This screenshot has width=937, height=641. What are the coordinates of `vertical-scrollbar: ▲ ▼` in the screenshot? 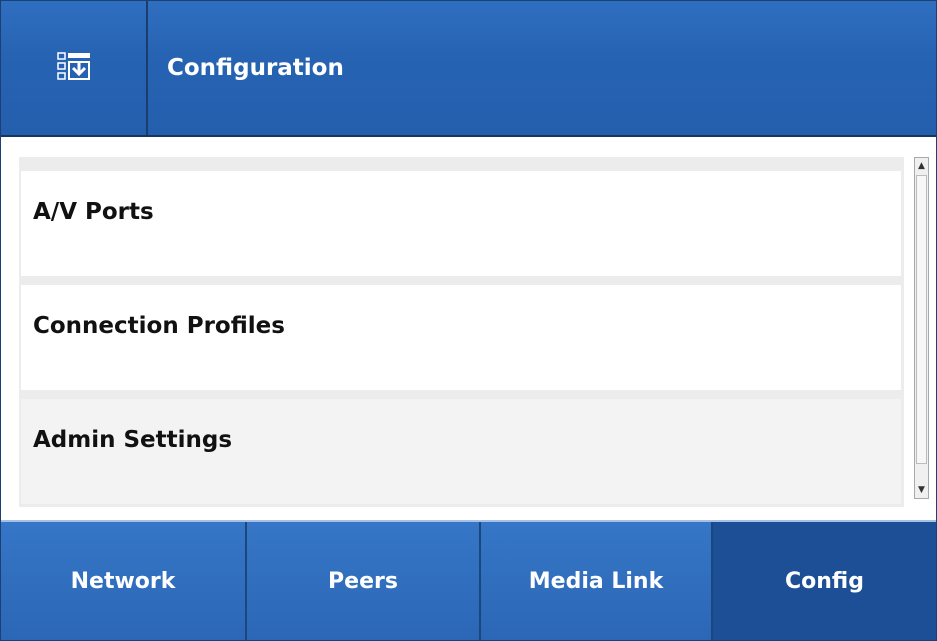 It's located at (921, 328).